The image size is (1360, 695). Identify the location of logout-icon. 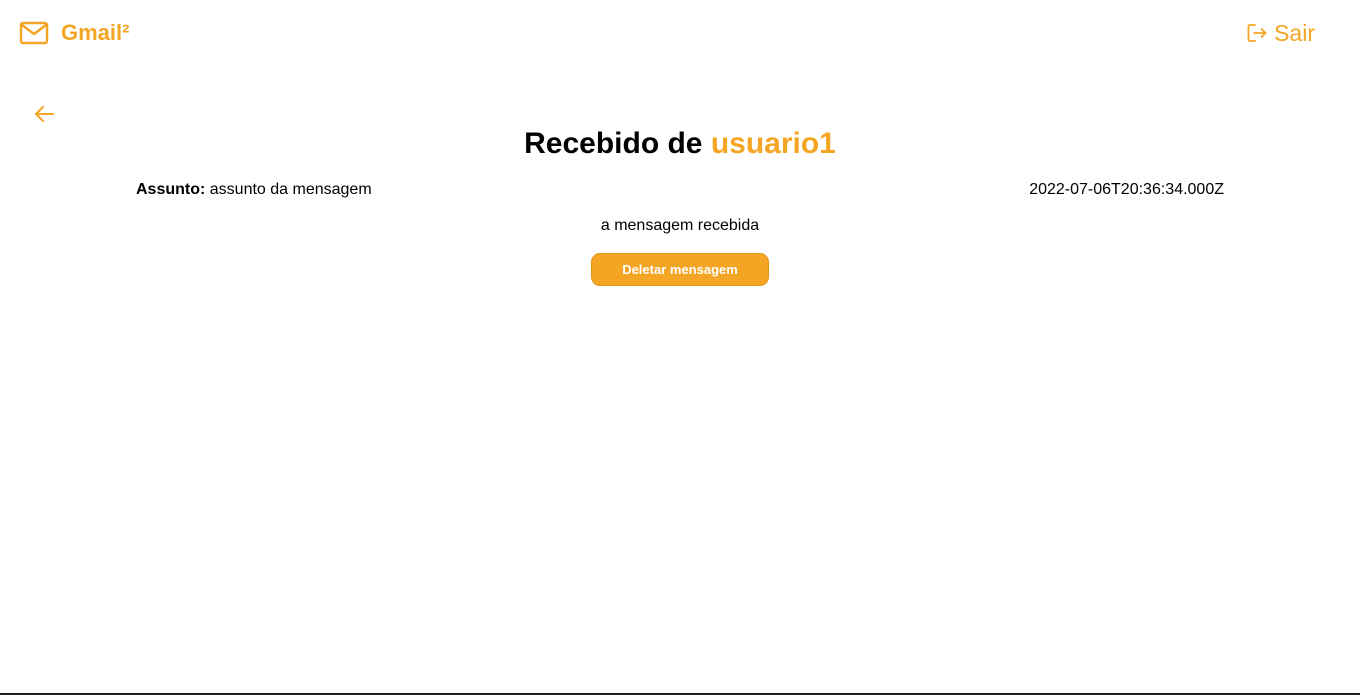
(1257, 33).